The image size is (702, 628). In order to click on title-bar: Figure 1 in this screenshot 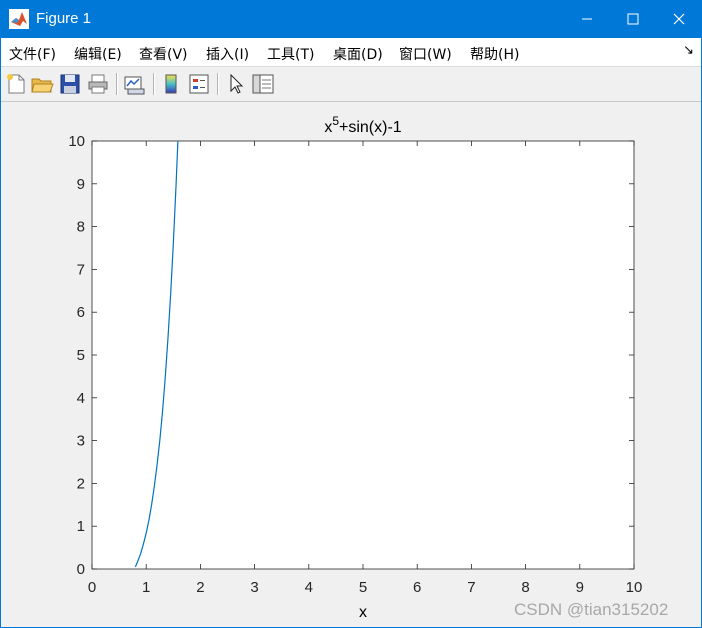, I will do `click(351, 19)`.